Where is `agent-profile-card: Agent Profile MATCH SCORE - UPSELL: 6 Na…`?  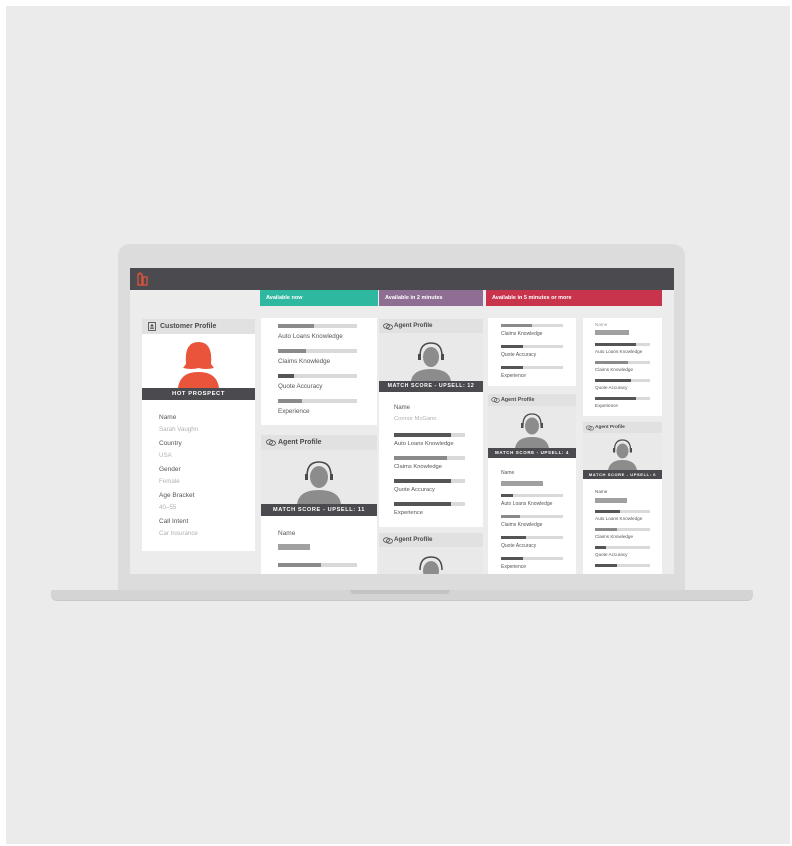 agent-profile-card: Agent Profile MATCH SCORE - UPSELL: 6 Na… is located at coordinates (622, 498).